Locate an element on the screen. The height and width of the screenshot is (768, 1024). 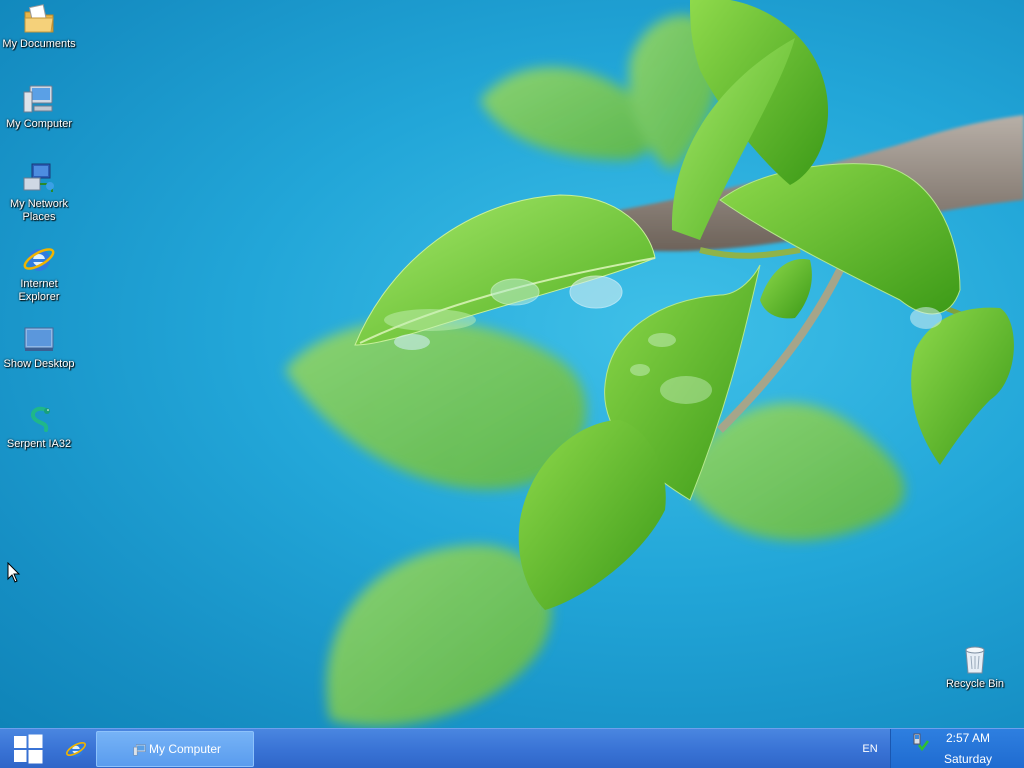
start-button is located at coordinates (28, 748).